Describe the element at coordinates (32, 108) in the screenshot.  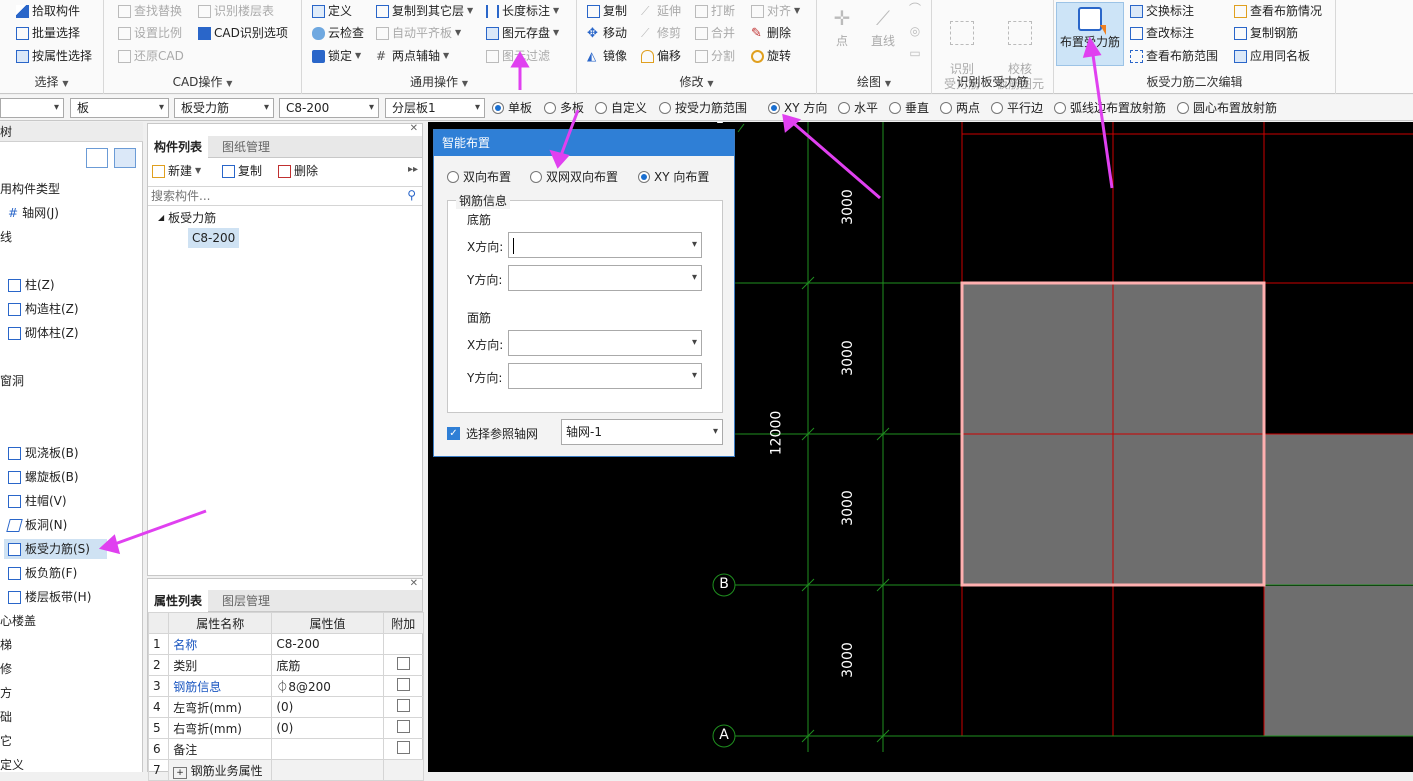
I see `floor-select` at that location.